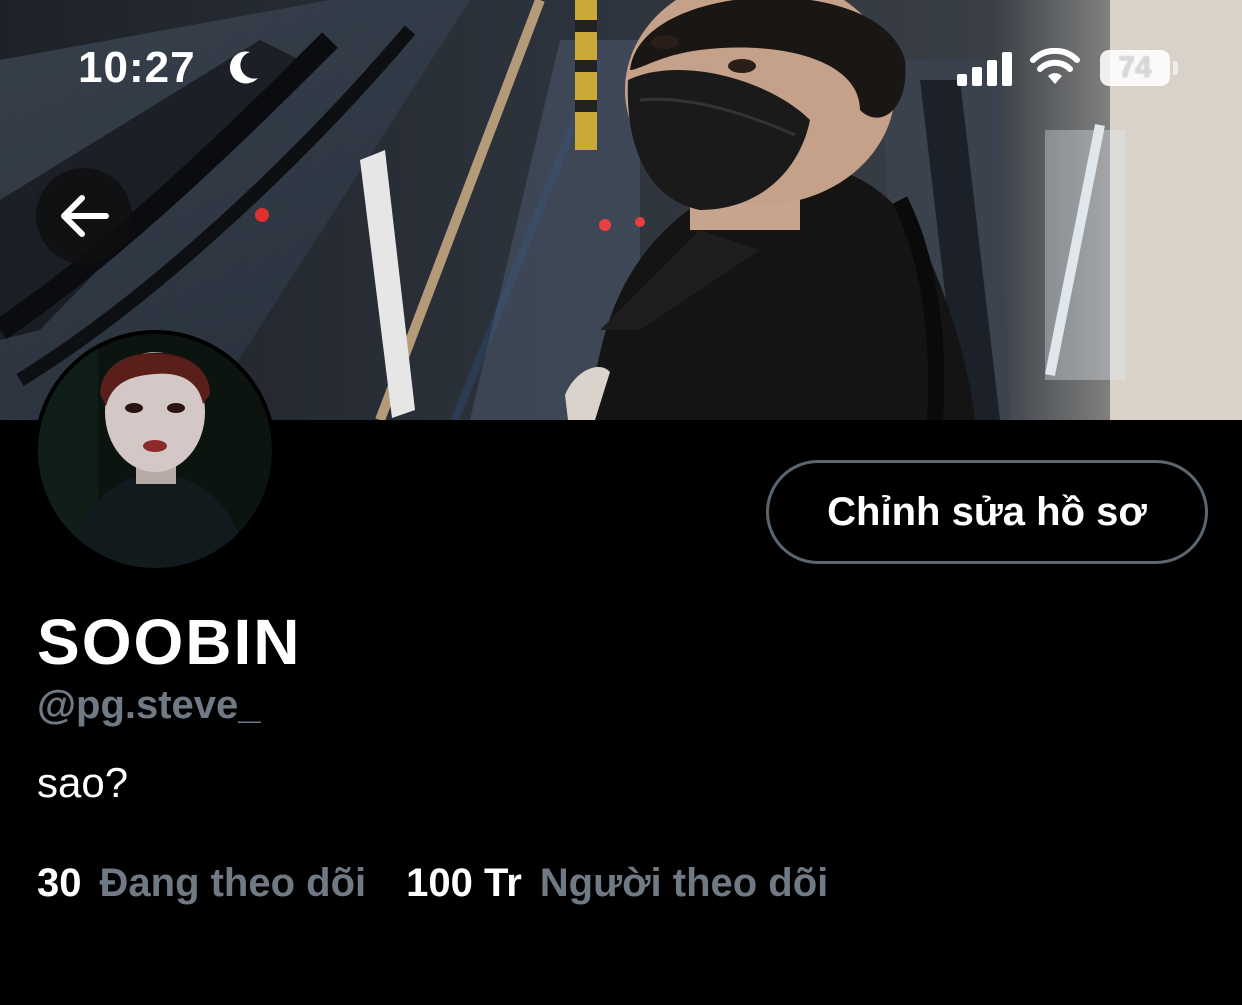 The image size is (1242, 1005). I want to click on following-label: Đang theo dõi, so click(233, 883).